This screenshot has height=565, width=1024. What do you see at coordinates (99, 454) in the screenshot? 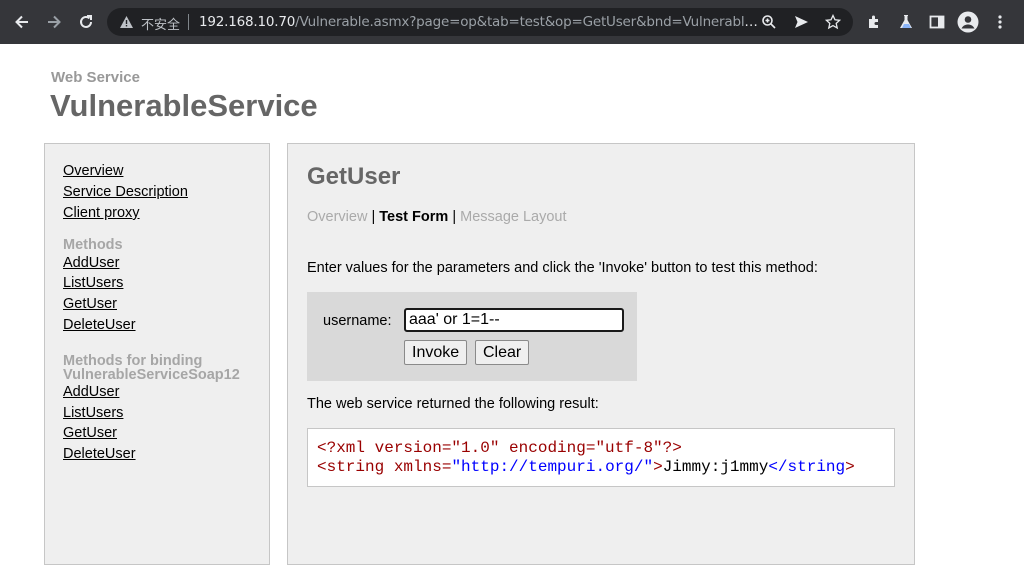
I see `binding-link-deleteuser: DeleteUser` at bounding box center [99, 454].